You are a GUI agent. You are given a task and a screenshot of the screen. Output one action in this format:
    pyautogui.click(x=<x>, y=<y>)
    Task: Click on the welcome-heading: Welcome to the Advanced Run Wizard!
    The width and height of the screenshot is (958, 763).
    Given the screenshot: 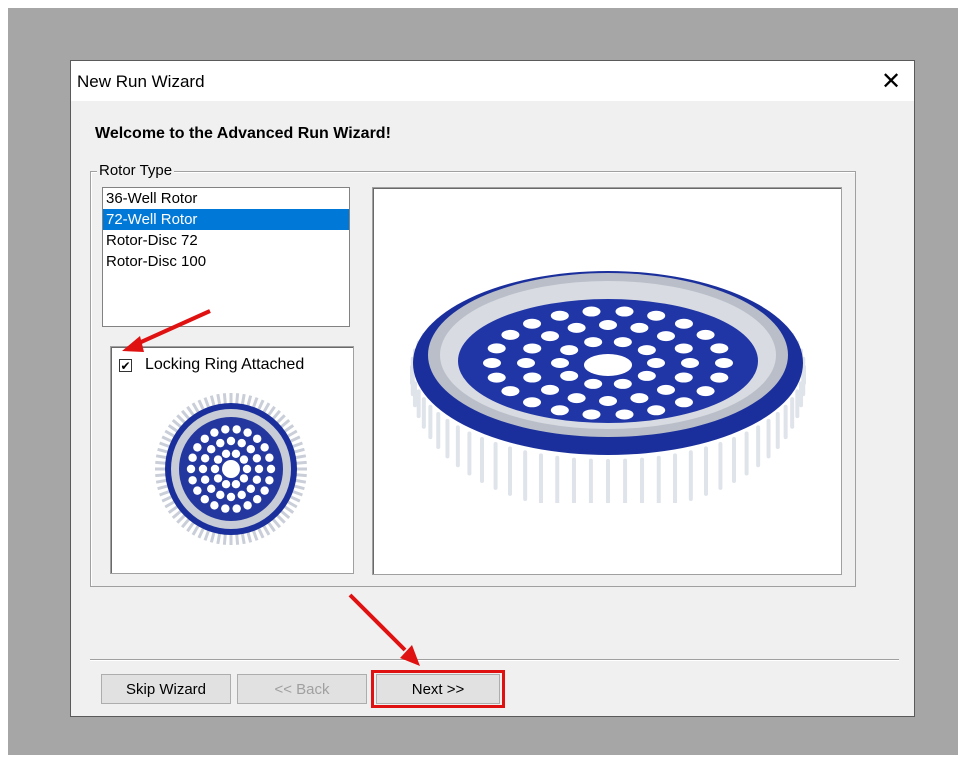 What is the action you would take?
    pyautogui.click(x=243, y=133)
    